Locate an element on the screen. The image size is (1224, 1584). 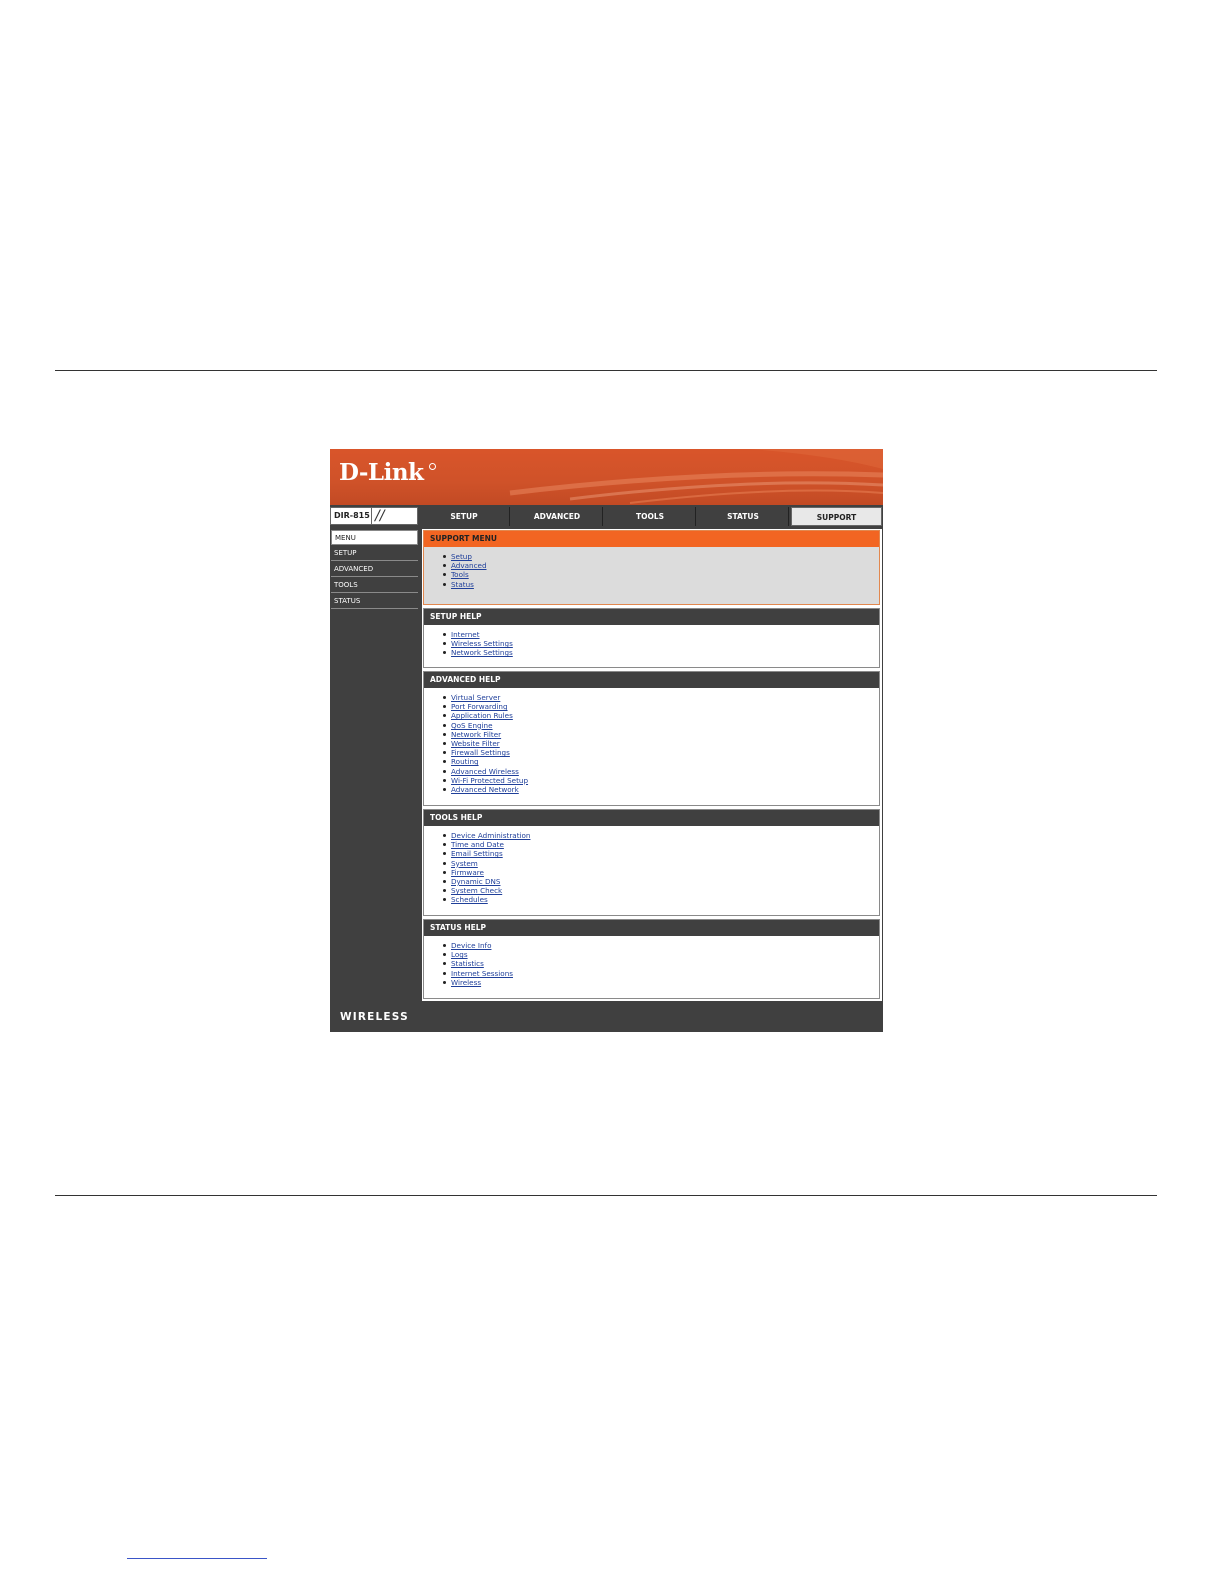
help-link: Wireless Settings is located at coordinates (482, 643).